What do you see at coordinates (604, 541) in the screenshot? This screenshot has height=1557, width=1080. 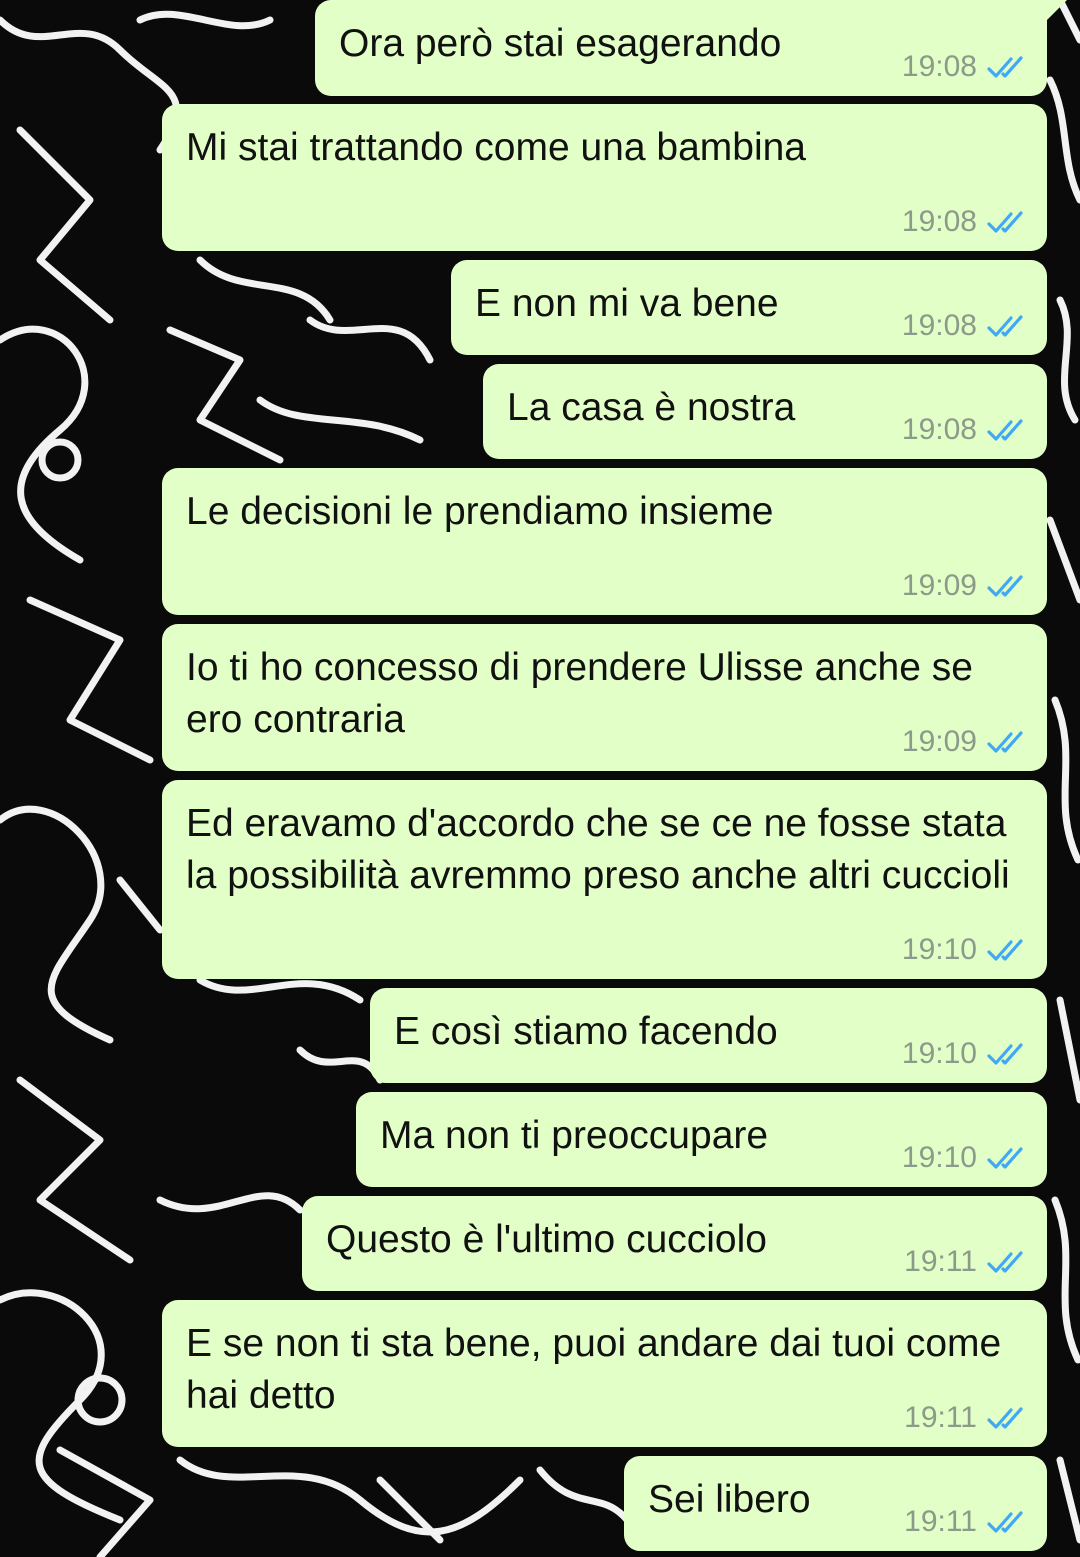 I see `message-bubble: Le decisioni le prendiamo insieme 19:09` at bounding box center [604, 541].